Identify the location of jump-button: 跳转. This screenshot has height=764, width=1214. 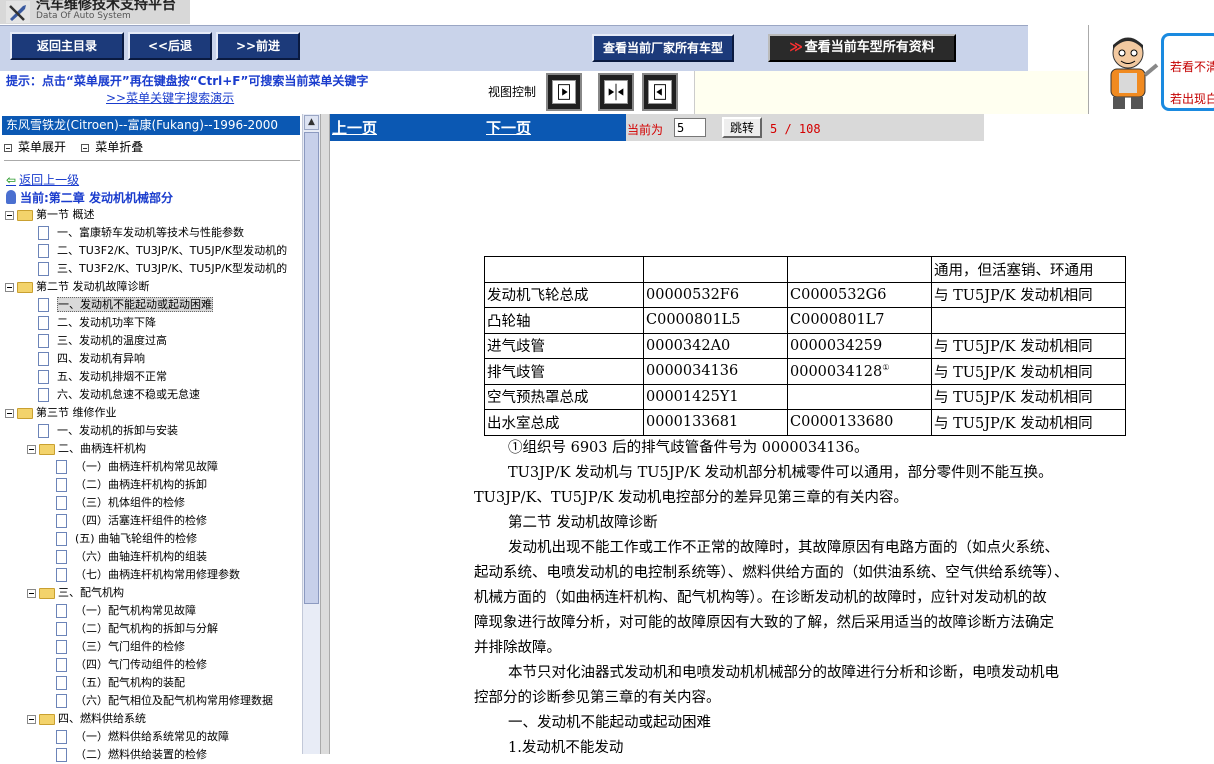
(742, 127).